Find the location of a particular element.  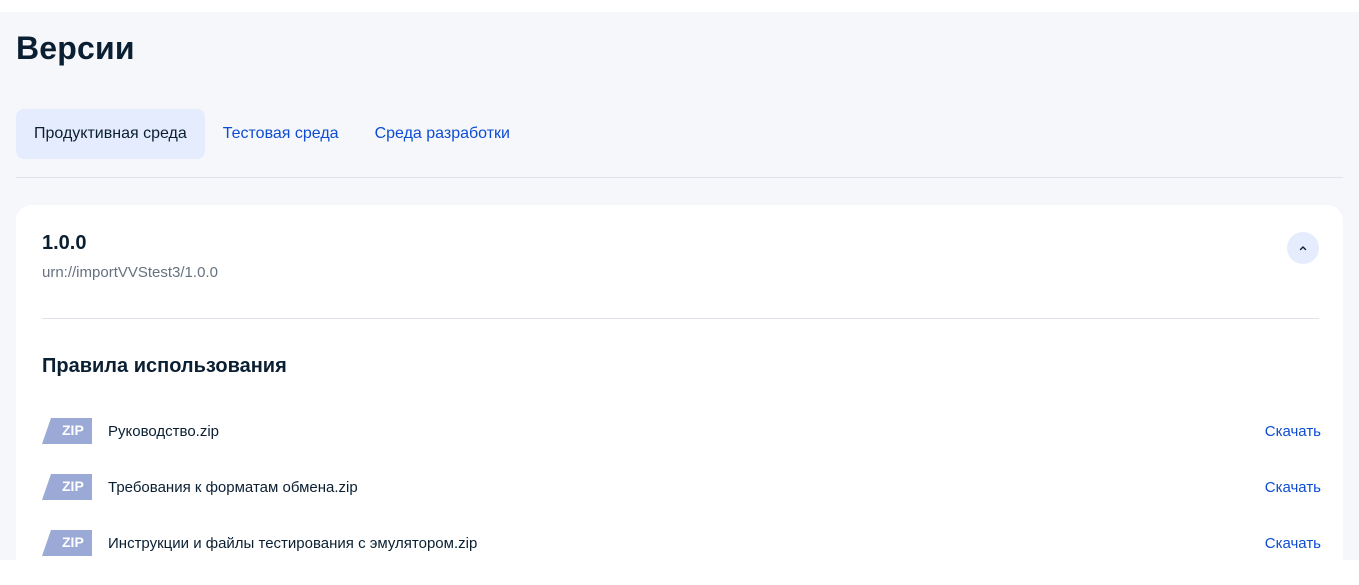

collapse-button is located at coordinates (1303, 248).